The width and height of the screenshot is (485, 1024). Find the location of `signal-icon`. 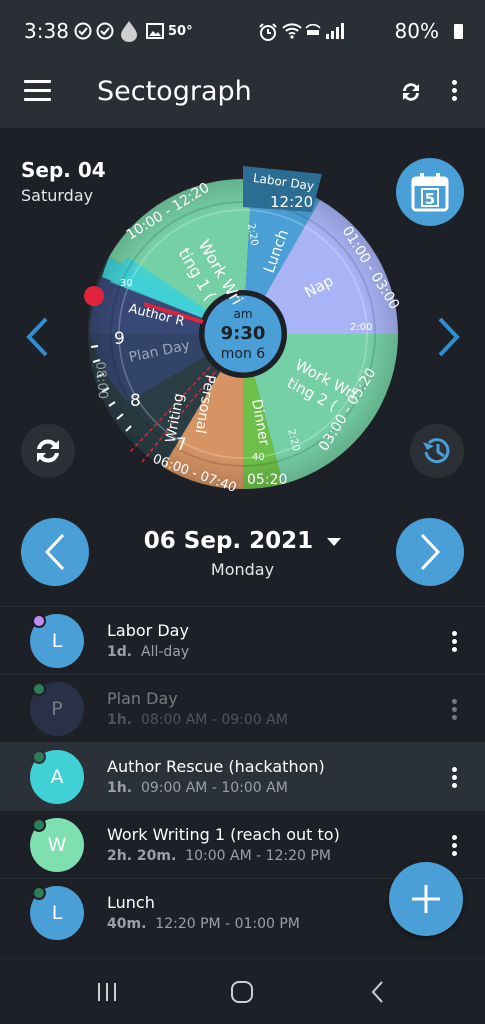

signal-icon is located at coordinates (335, 31).